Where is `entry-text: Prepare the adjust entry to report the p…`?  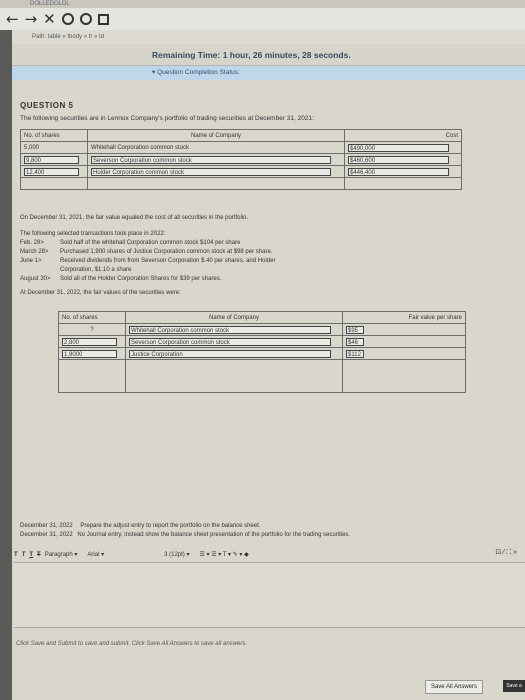 entry-text: Prepare the adjust entry to report the p… is located at coordinates (170, 526).